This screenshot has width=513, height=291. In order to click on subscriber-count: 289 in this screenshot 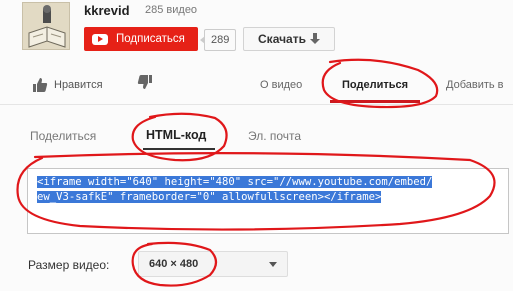, I will do `click(218, 40)`.